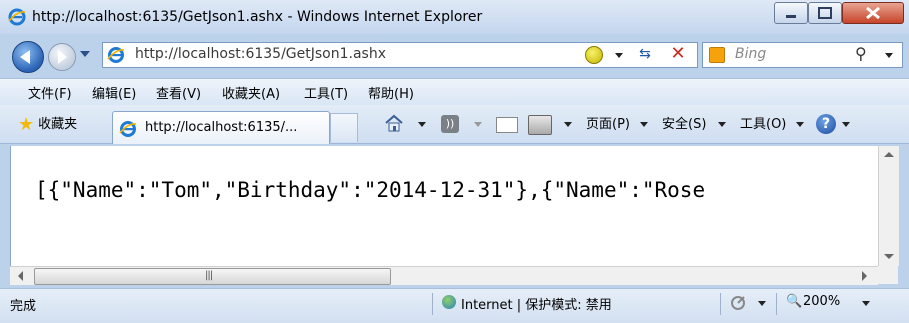 This screenshot has width=909, height=323. What do you see at coordinates (507, 125) in the screenshot?
I see `mail-icon` at bounding box center [507, 125].